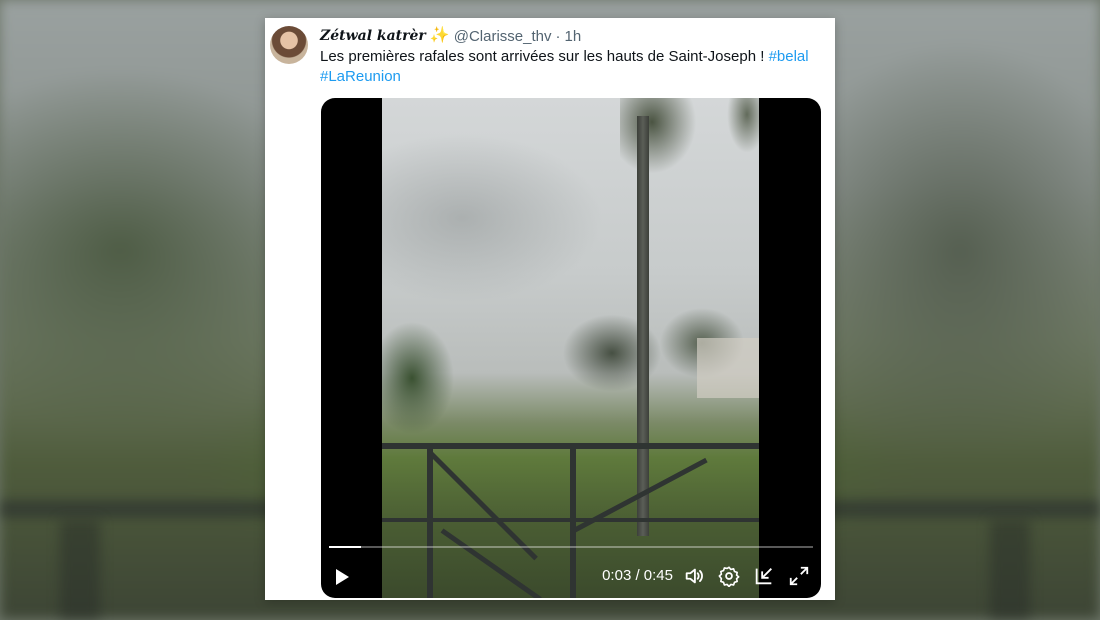 This screenshot has width=1100, height=620. Describe the element at coordinates (637, 575) in the screenshot. I see `video-time-display: 0:03 / 0:45` at that location.